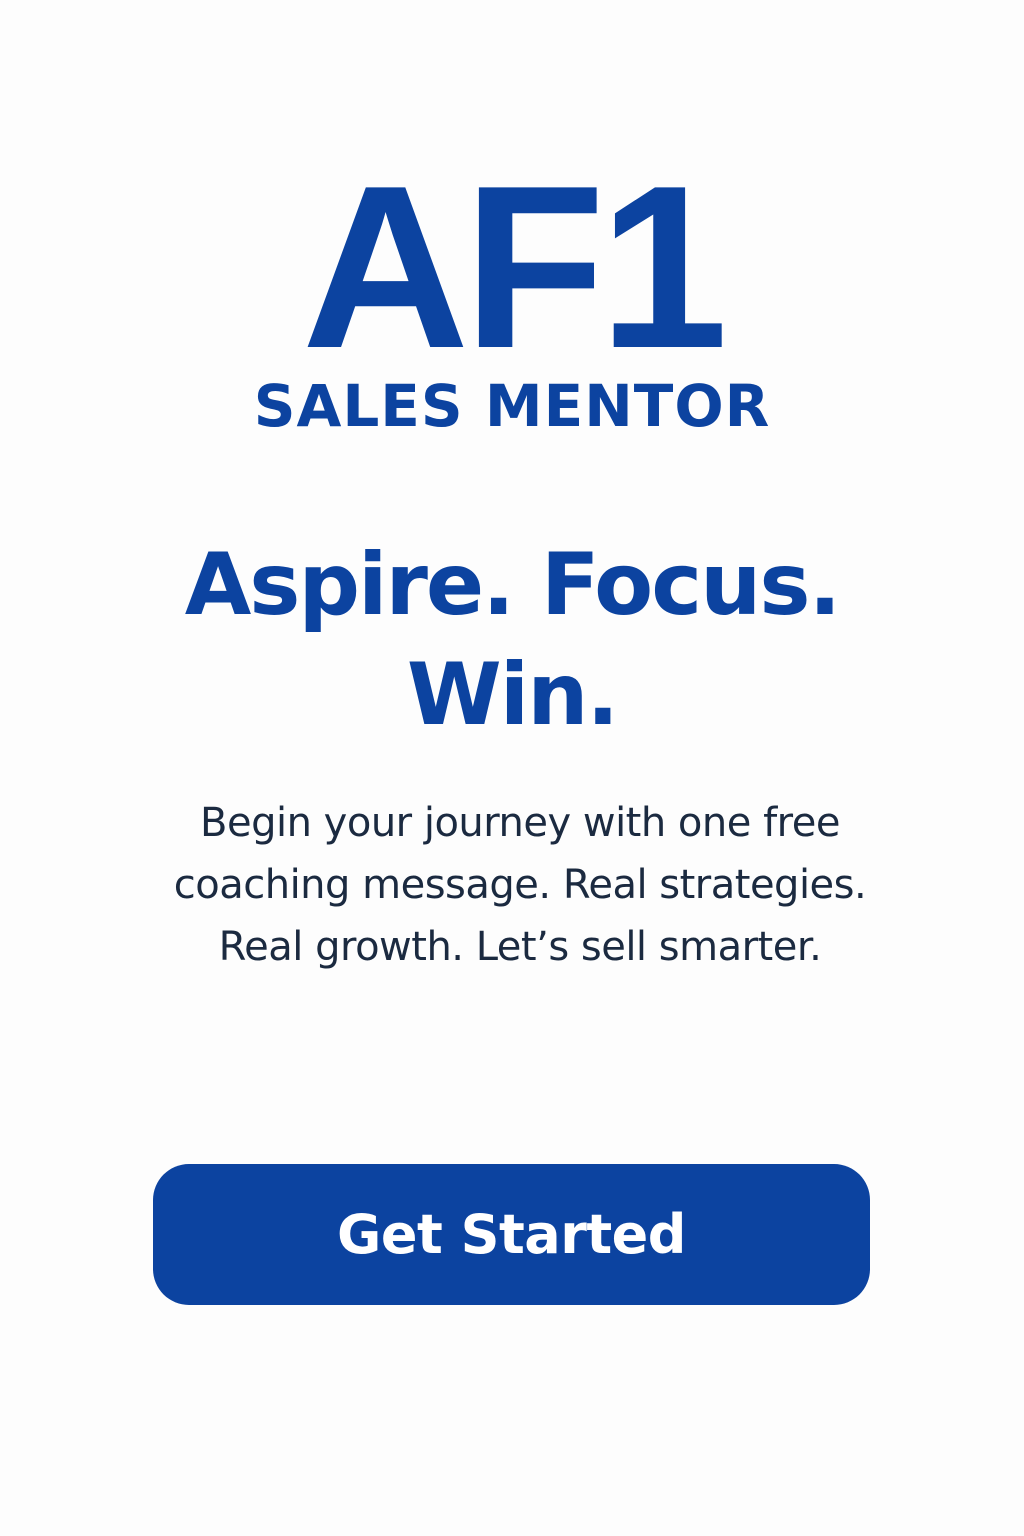 This screenshot has height=1536, width=1024. What do you see at coordinates (520, 947) in the screenshot?
I see `description-line-3: Real growth. Let’s sell smarter.` at bounding box center [520, 947].